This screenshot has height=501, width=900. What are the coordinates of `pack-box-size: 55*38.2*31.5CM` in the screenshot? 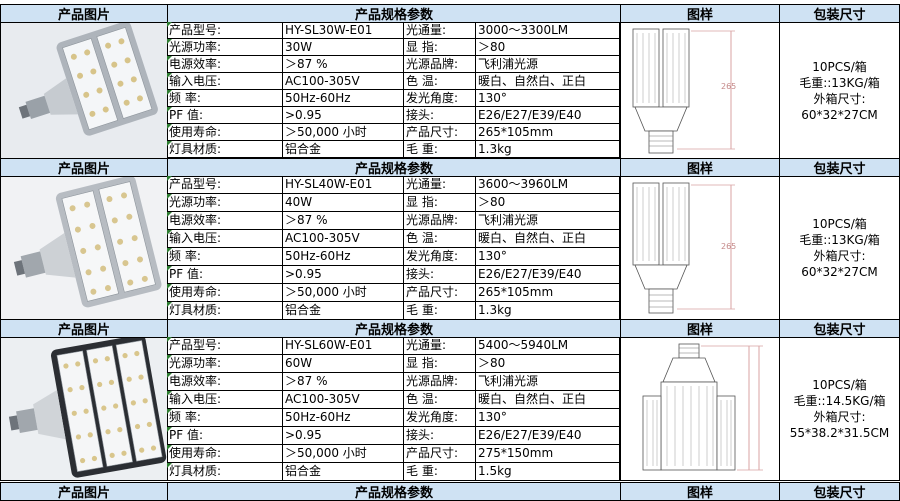 It's located at (839, 433).